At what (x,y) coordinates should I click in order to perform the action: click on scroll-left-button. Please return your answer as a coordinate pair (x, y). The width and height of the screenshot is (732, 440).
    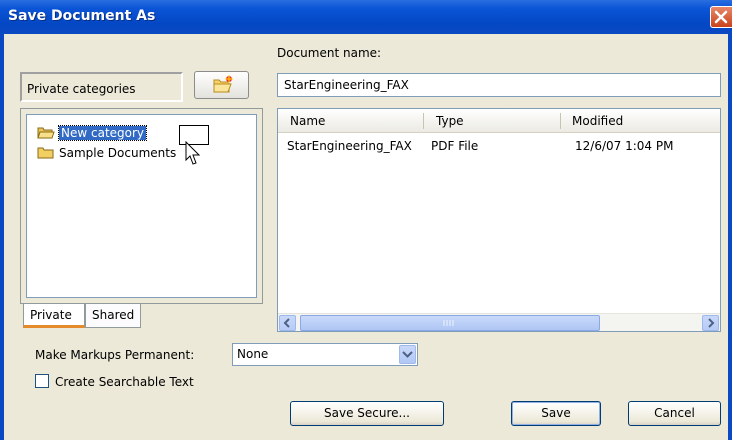
    Looking at the image, I should click on (287, 323).